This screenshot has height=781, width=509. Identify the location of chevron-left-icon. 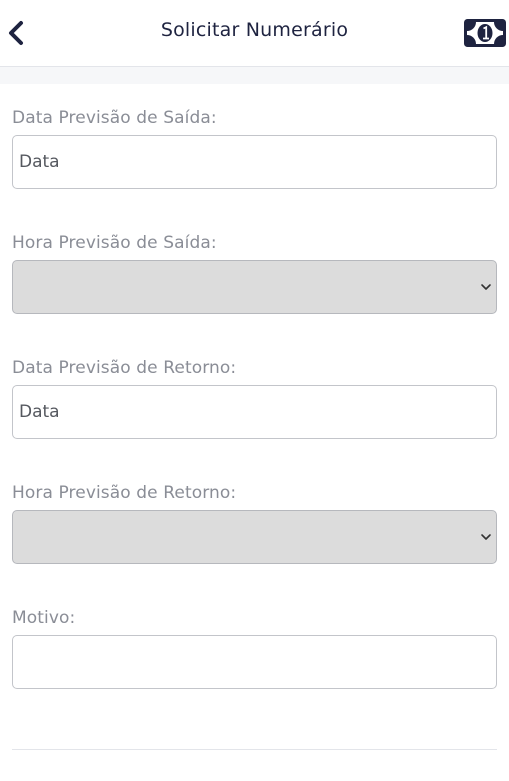
(16, 33).